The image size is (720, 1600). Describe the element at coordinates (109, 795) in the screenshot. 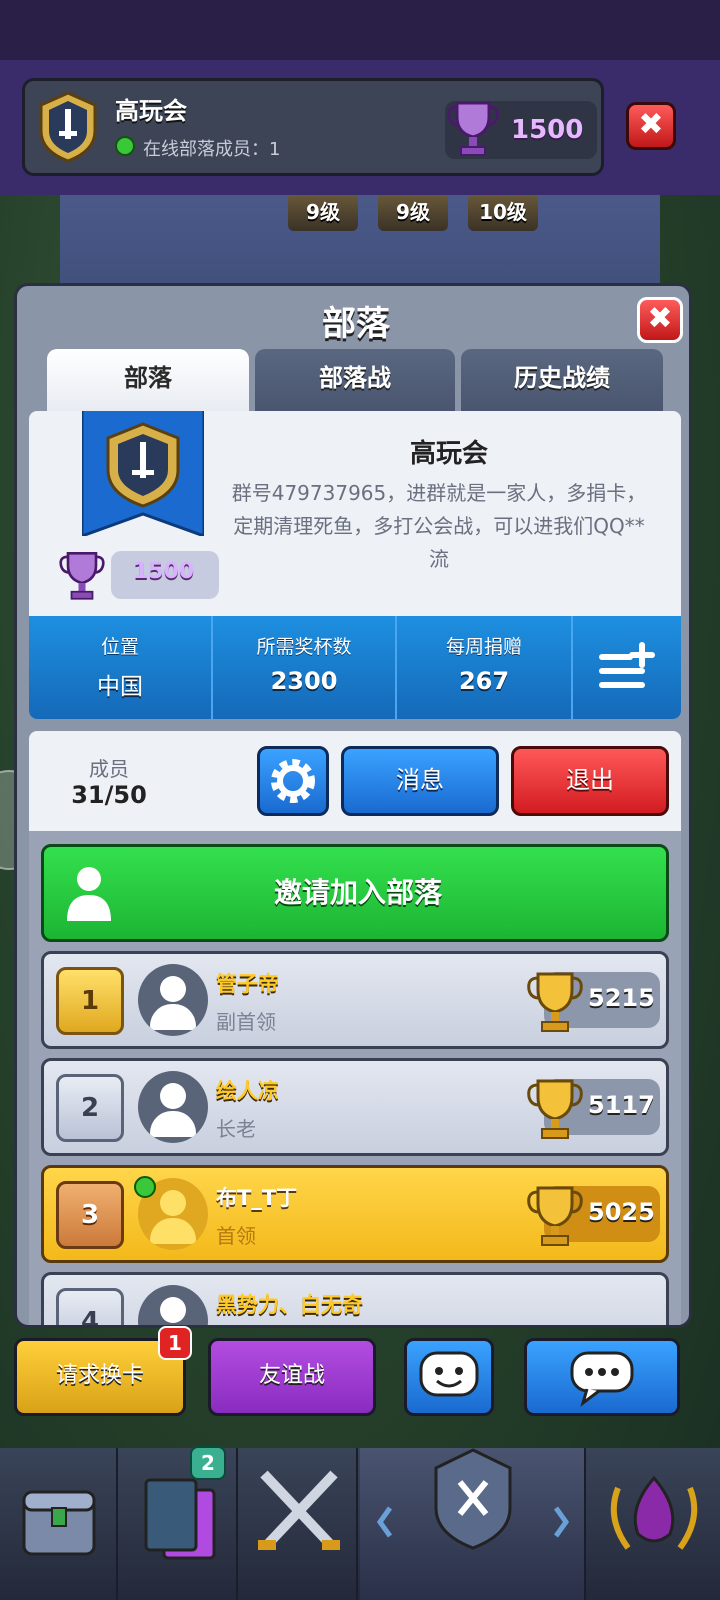

I see `members-count: 31/50` at that location.